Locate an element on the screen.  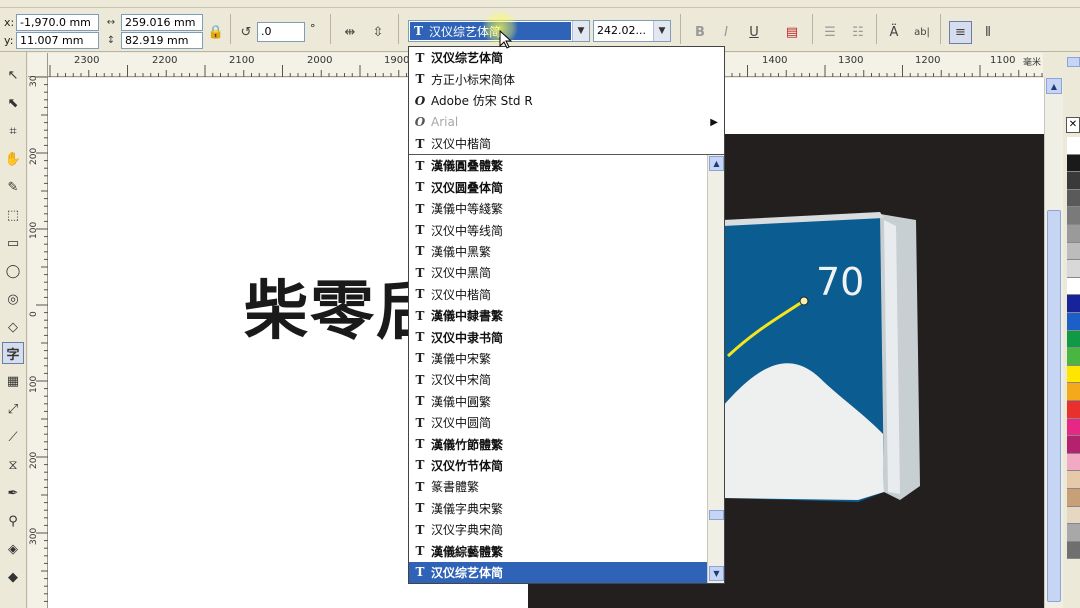
font-item: T 汉仪中圆简 is located at coordinates (558, 423).